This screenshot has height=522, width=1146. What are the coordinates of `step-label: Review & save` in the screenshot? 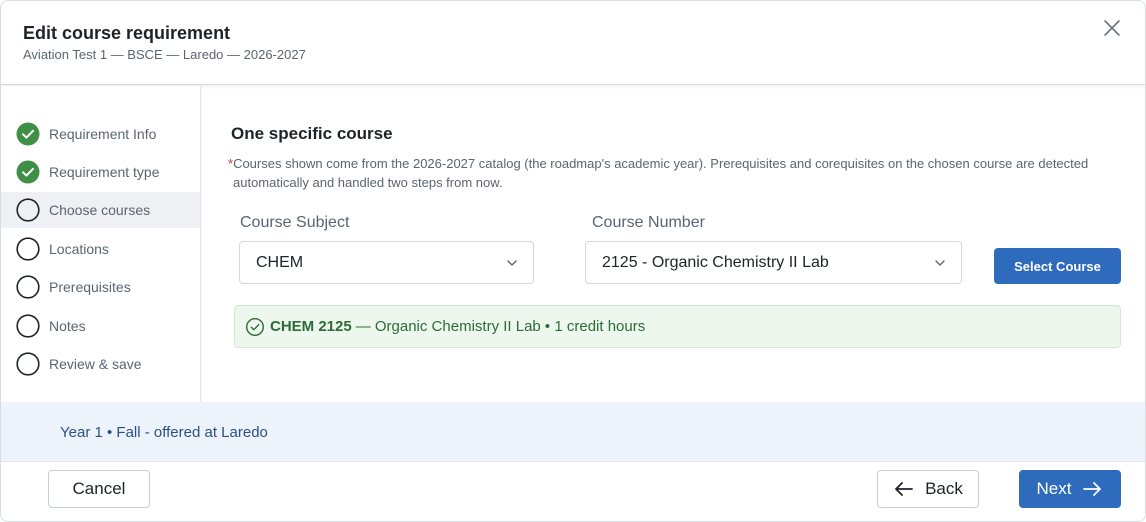 It's located at (95, 364).